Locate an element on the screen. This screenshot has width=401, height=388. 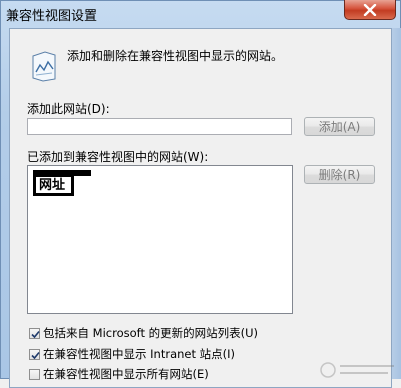
close-button is located at coordinates (370, 10).